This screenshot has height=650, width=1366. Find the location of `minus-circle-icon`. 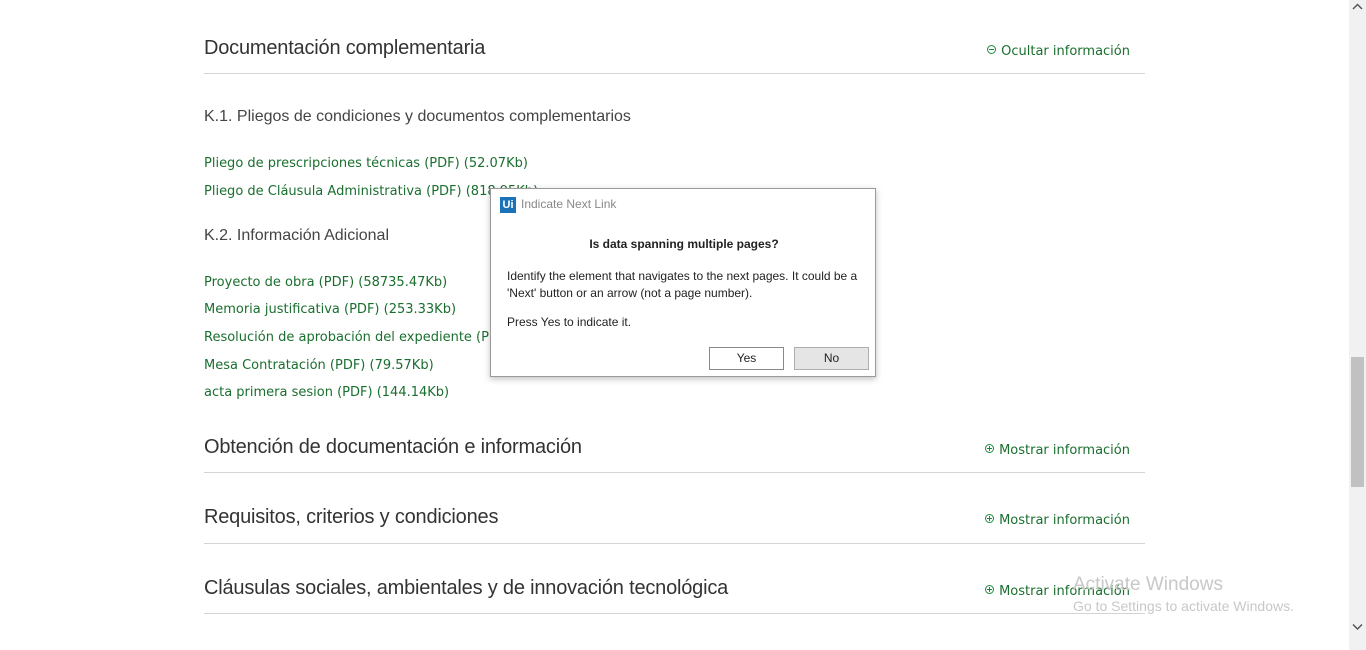

minus-circle-icon is located at coordinates (992, 49).